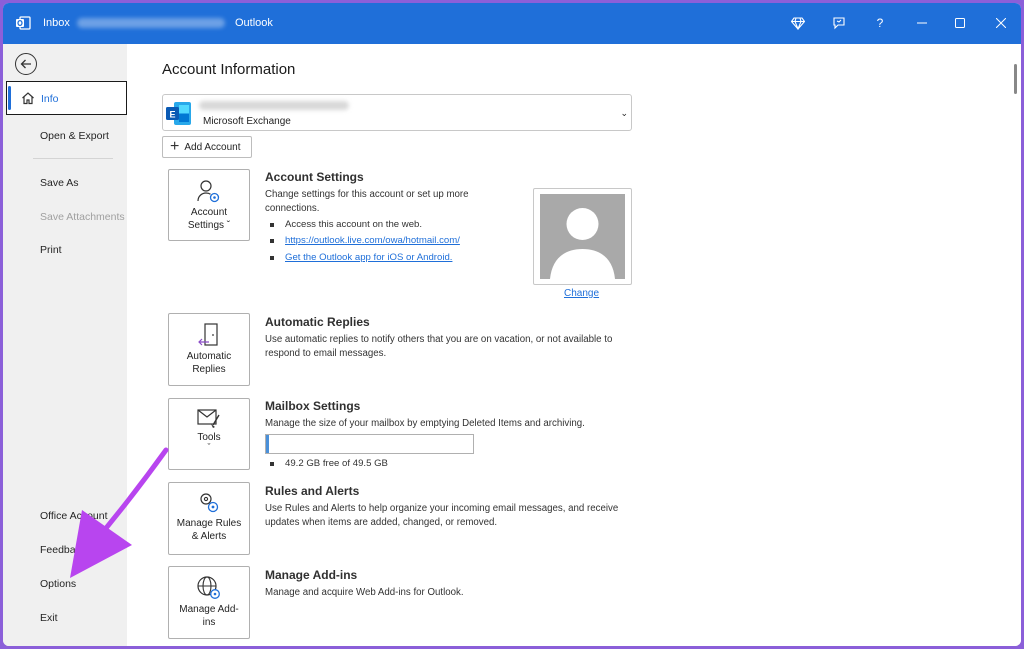 This screenshot has height=649, width=1024. What do you see at coordinates (880, 23) in the screenshot?
I see `help-icon: ?` at bounding box center [880, 23].